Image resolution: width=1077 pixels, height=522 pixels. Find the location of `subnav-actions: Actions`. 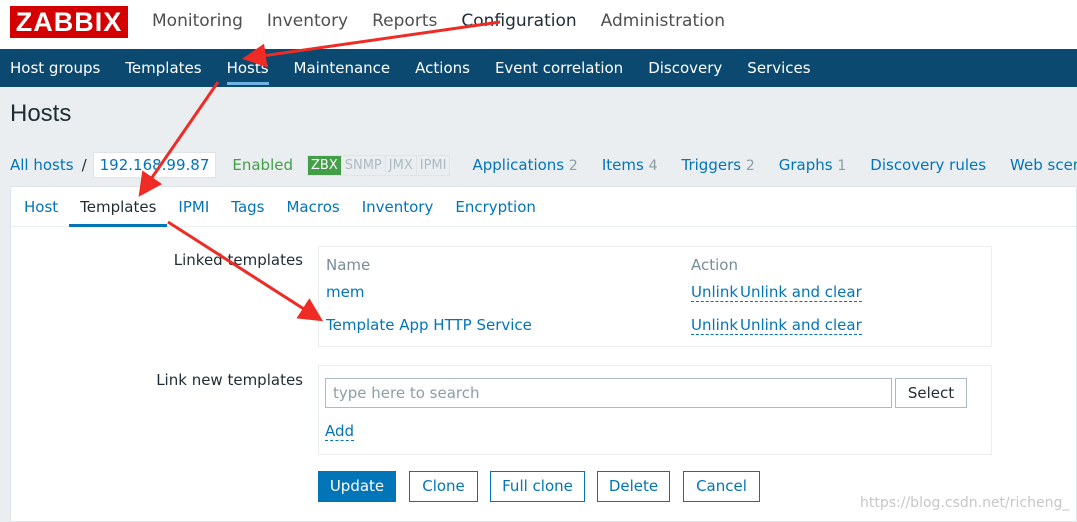

subnav-actions: Actions is located at coordinates (443, 68).